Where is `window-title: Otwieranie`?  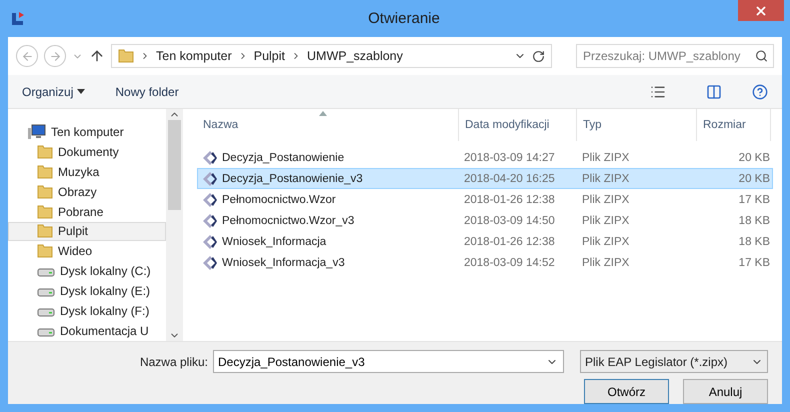
window-title: Otwieranie is located at coordinates (404, 18).